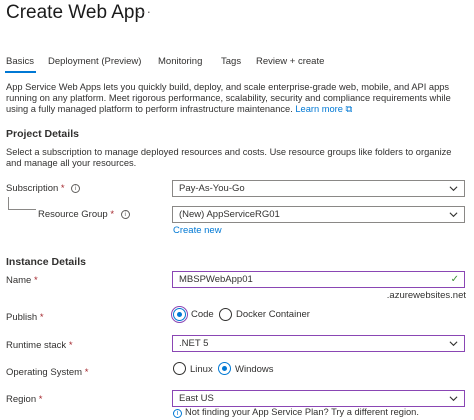 The image size is (474, 420). I want to click on operating-system-label-text: Operating System, so click(44, 372).